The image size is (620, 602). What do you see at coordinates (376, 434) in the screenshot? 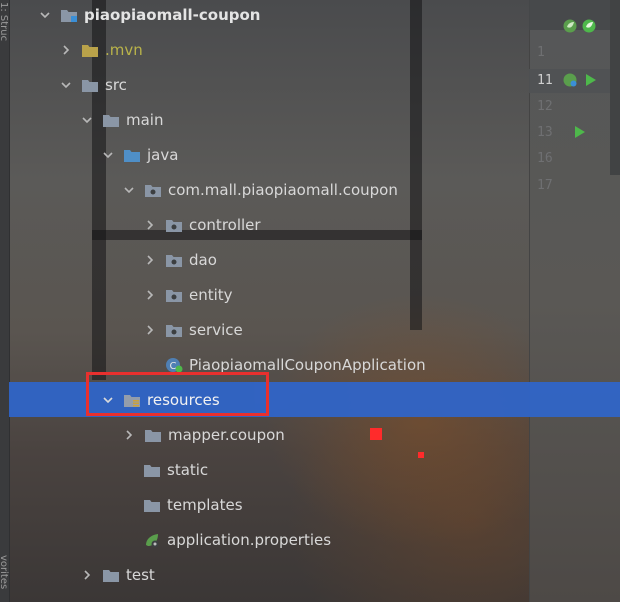
I see `annotation-red-marker` at bounding box center [376, 434].